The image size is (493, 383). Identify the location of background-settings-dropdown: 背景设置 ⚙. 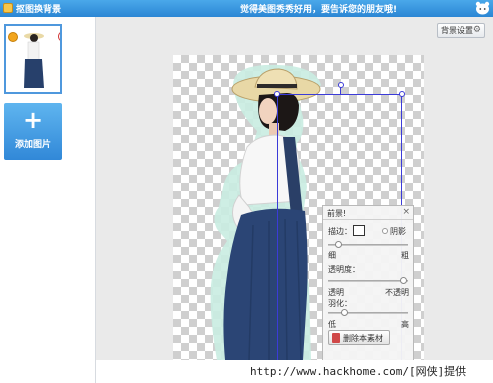
(461, 30).